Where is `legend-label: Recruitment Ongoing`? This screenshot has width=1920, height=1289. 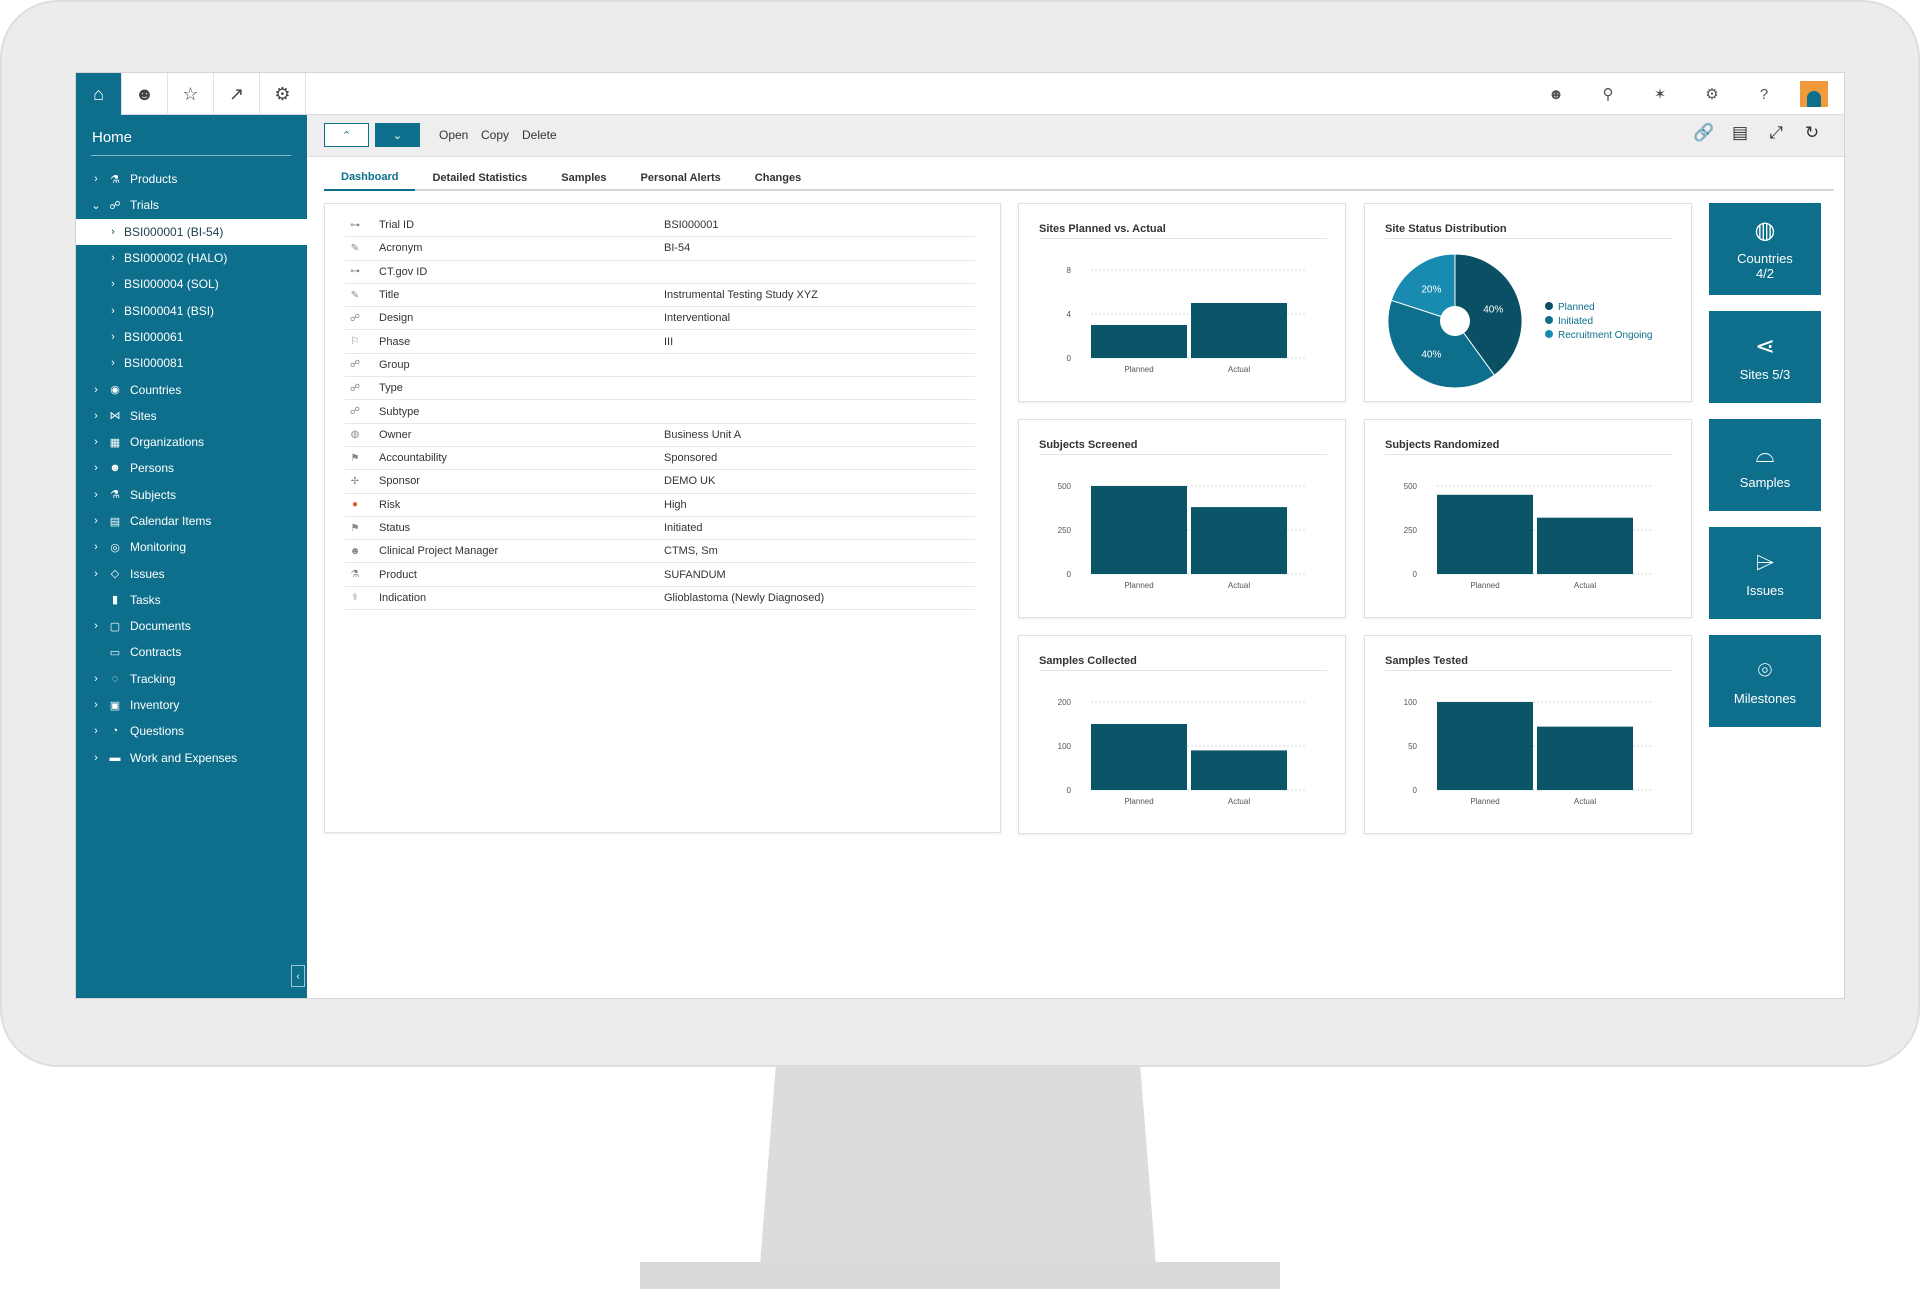
legend-label: Recruitment Ongoing is located at coordinates (1605, 335).